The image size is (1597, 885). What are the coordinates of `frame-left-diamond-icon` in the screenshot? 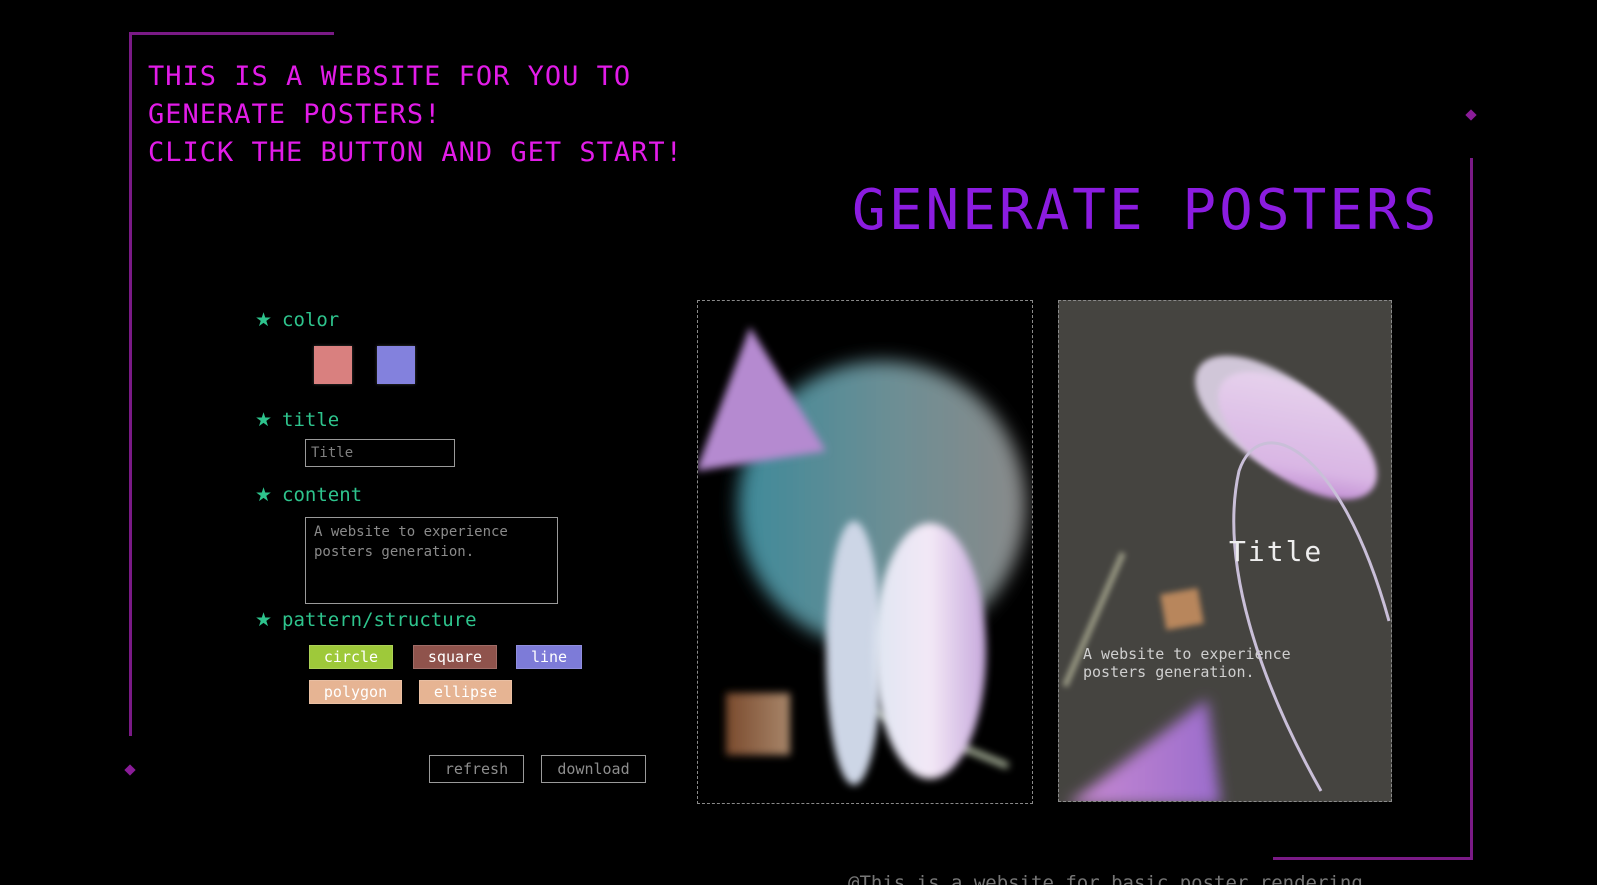 It's located at (130, 770).